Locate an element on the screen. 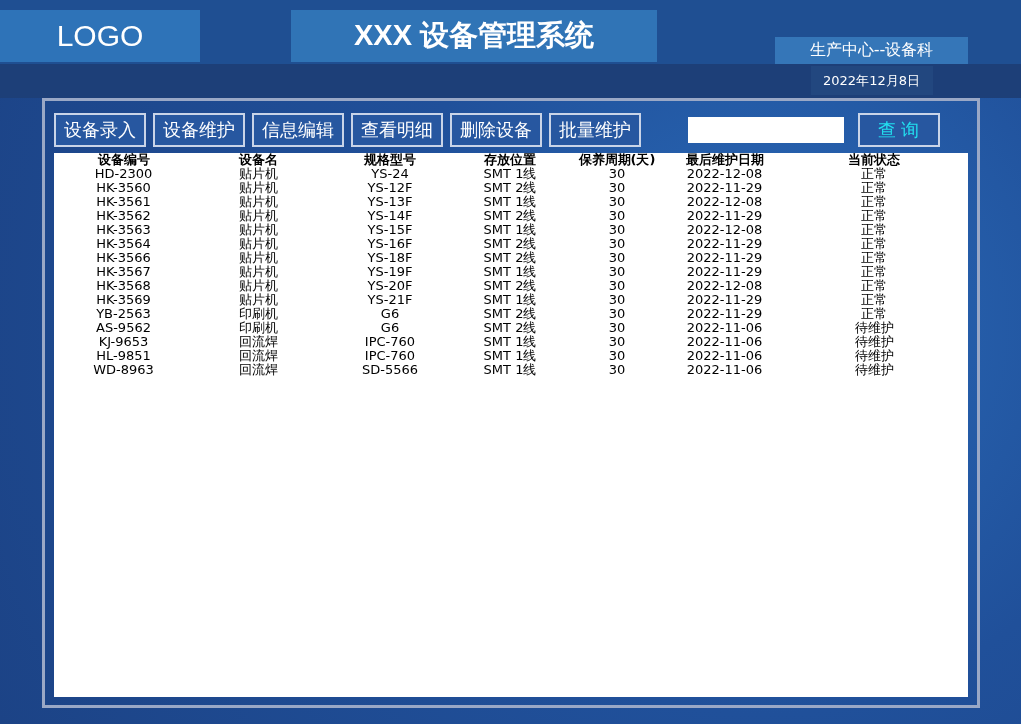  toolbar-button: 查看明细 is located at coordinates (397, 130).